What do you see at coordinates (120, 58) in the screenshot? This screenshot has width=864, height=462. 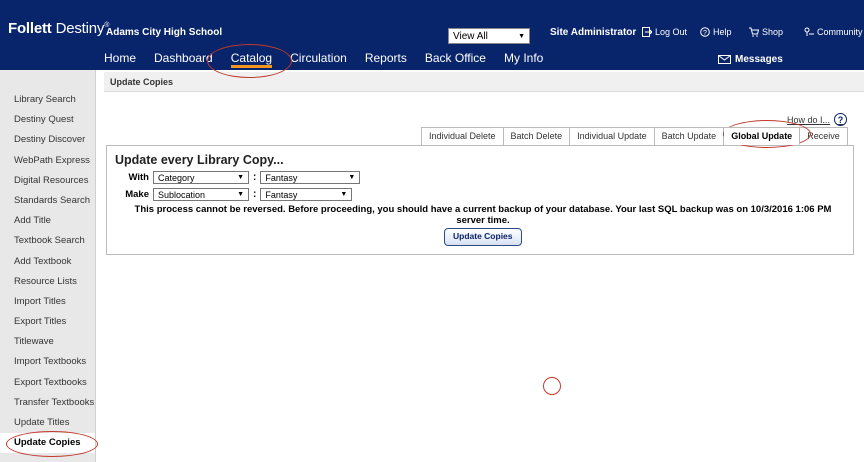 I see `nav-home: Home` at bounding box center [120, 58].